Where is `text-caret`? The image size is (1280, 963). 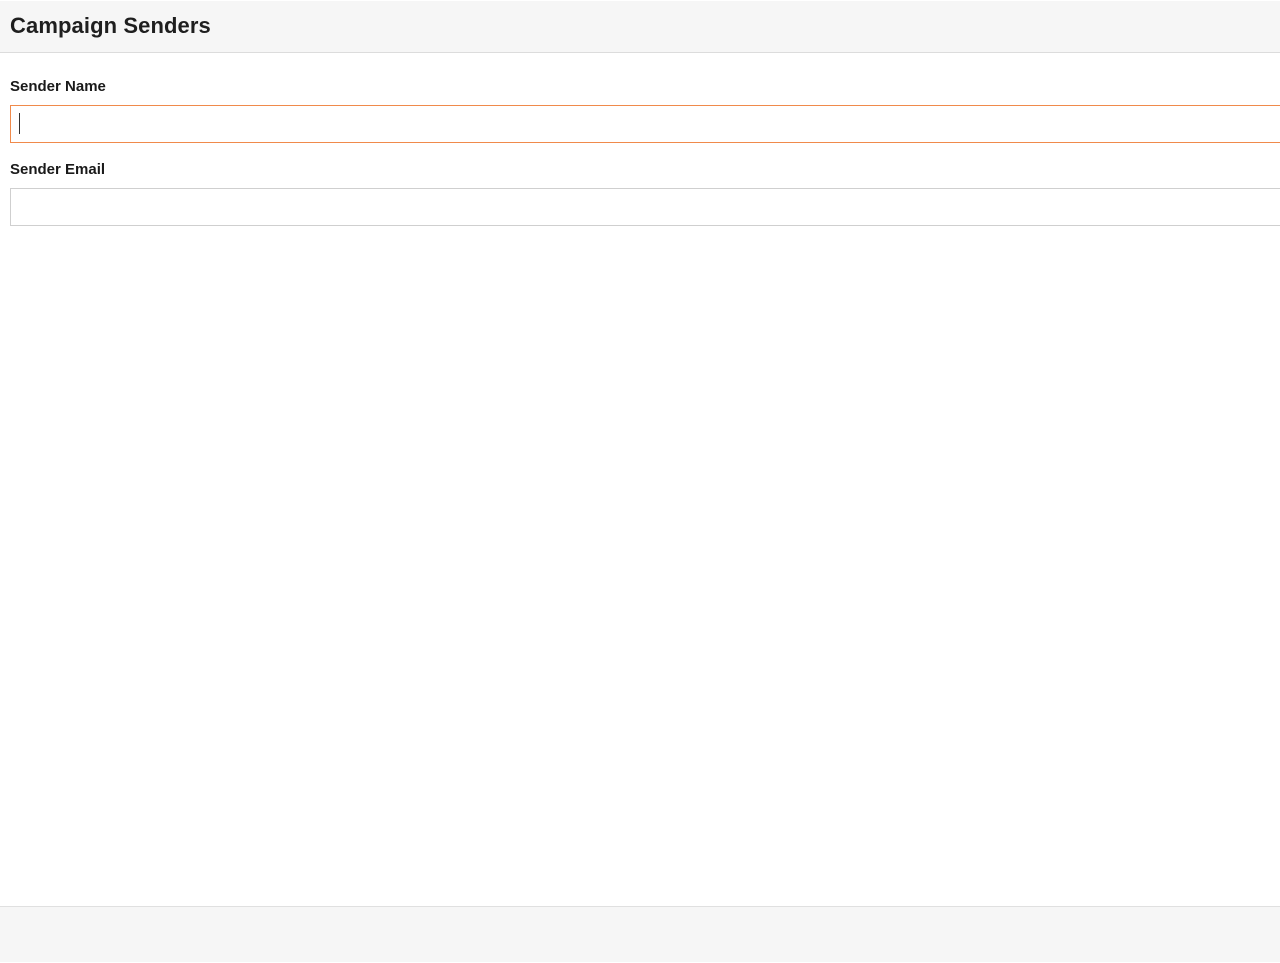 text-caret is located at coordinates (19, 123).